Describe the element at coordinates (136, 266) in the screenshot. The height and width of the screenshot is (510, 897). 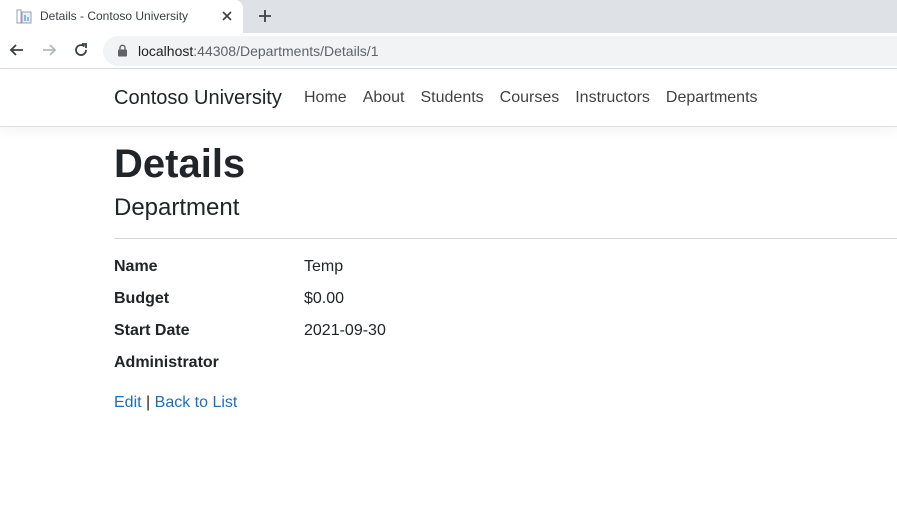
I see `field-label: Name` at that location.